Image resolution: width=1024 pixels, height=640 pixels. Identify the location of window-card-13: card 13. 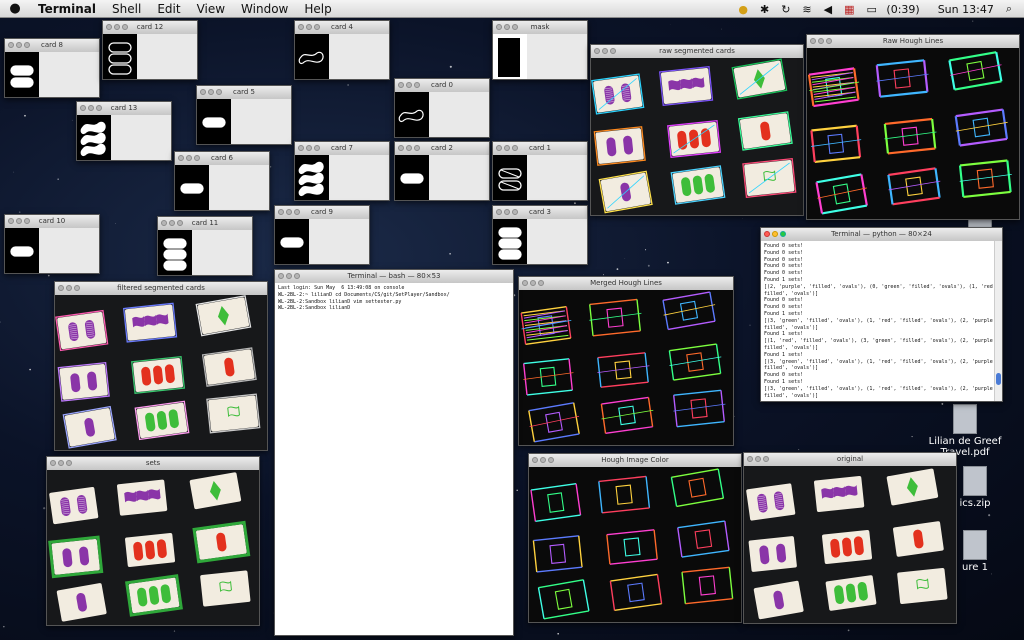
(124, 131).